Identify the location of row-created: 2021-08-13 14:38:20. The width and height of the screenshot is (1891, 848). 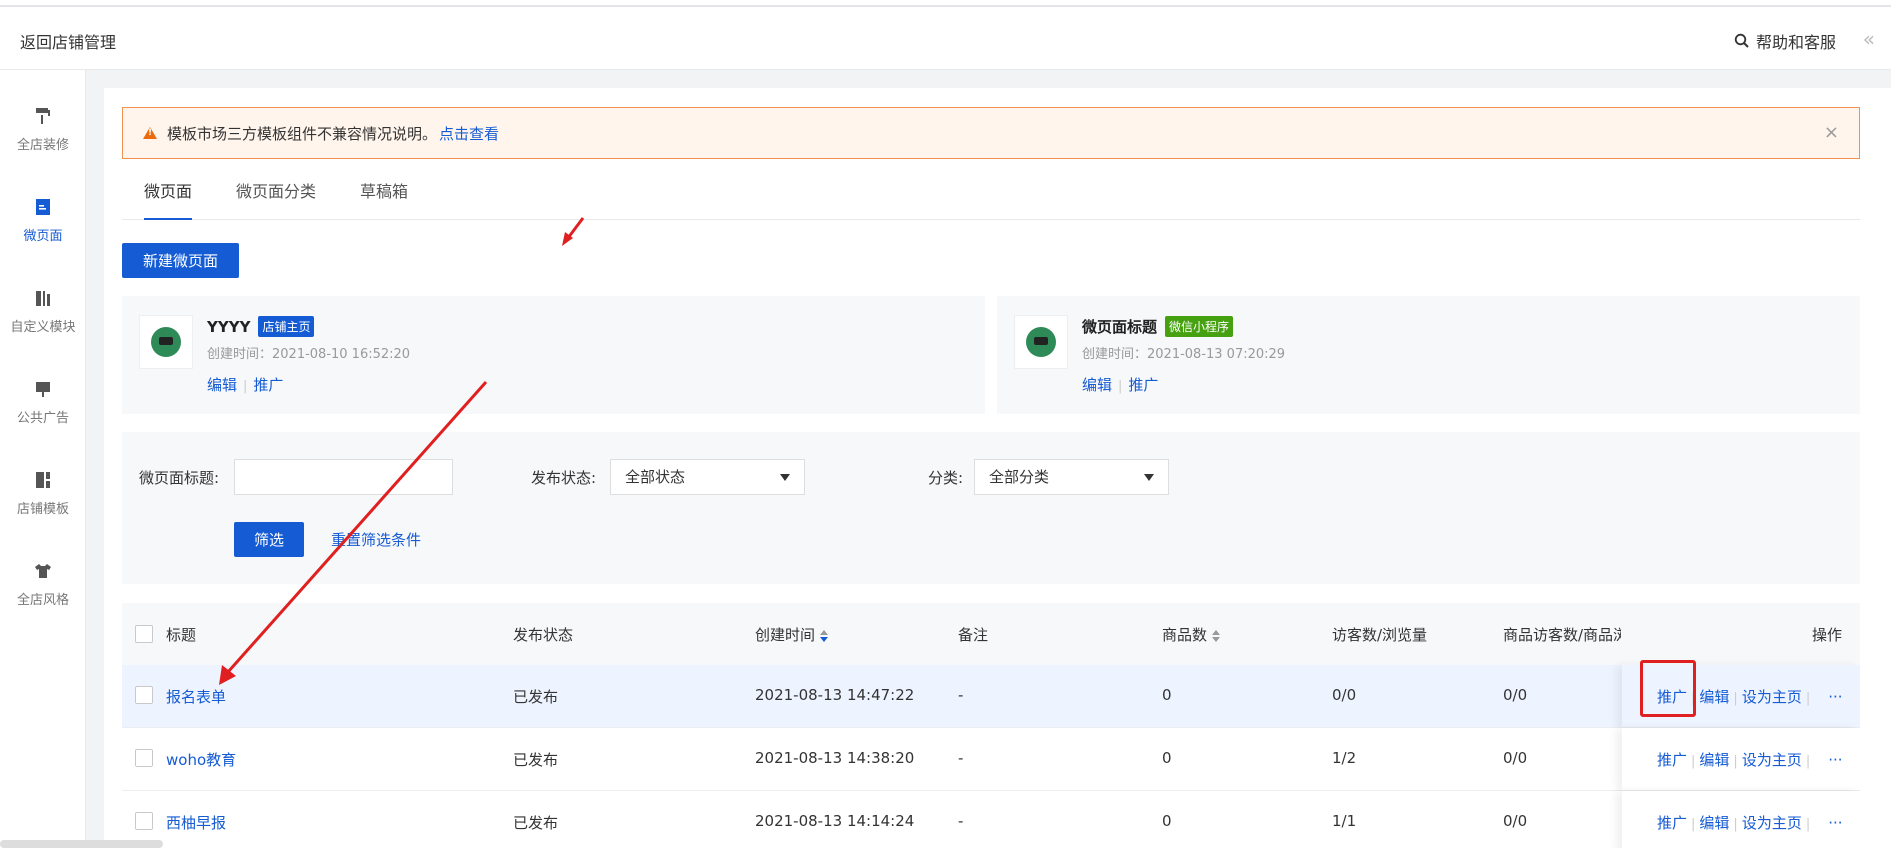
(835, 758).